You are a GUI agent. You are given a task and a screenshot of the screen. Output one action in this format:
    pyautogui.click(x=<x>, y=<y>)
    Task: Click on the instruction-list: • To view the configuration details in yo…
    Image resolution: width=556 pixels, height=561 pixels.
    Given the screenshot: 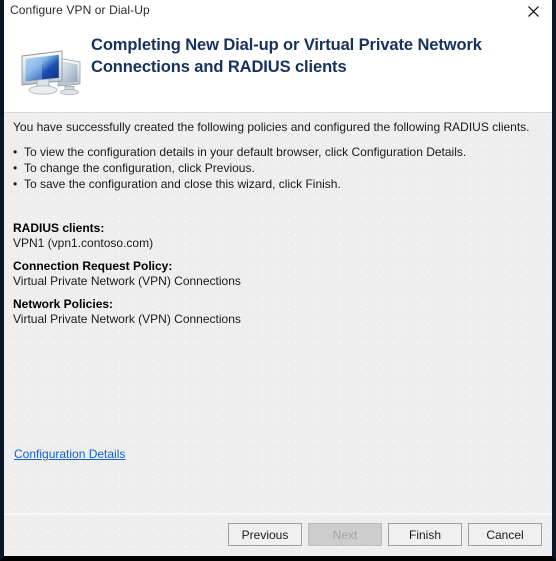 What is the action you would take?
    pyautogui.click(x=278, y=168)
    